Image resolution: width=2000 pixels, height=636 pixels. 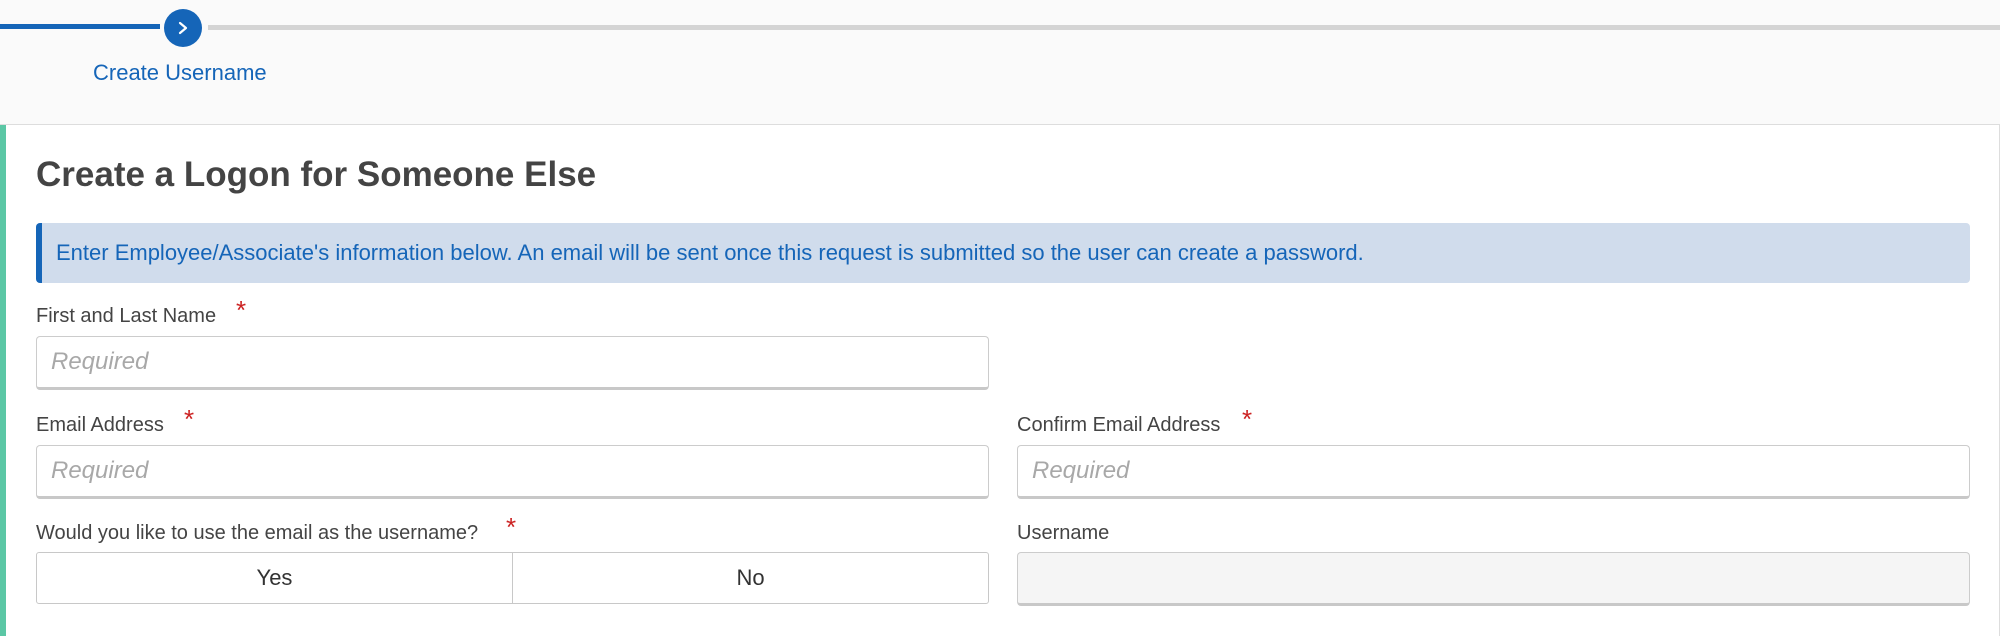 I want to click on chevron-right-icon, so click(x=183, y=28).